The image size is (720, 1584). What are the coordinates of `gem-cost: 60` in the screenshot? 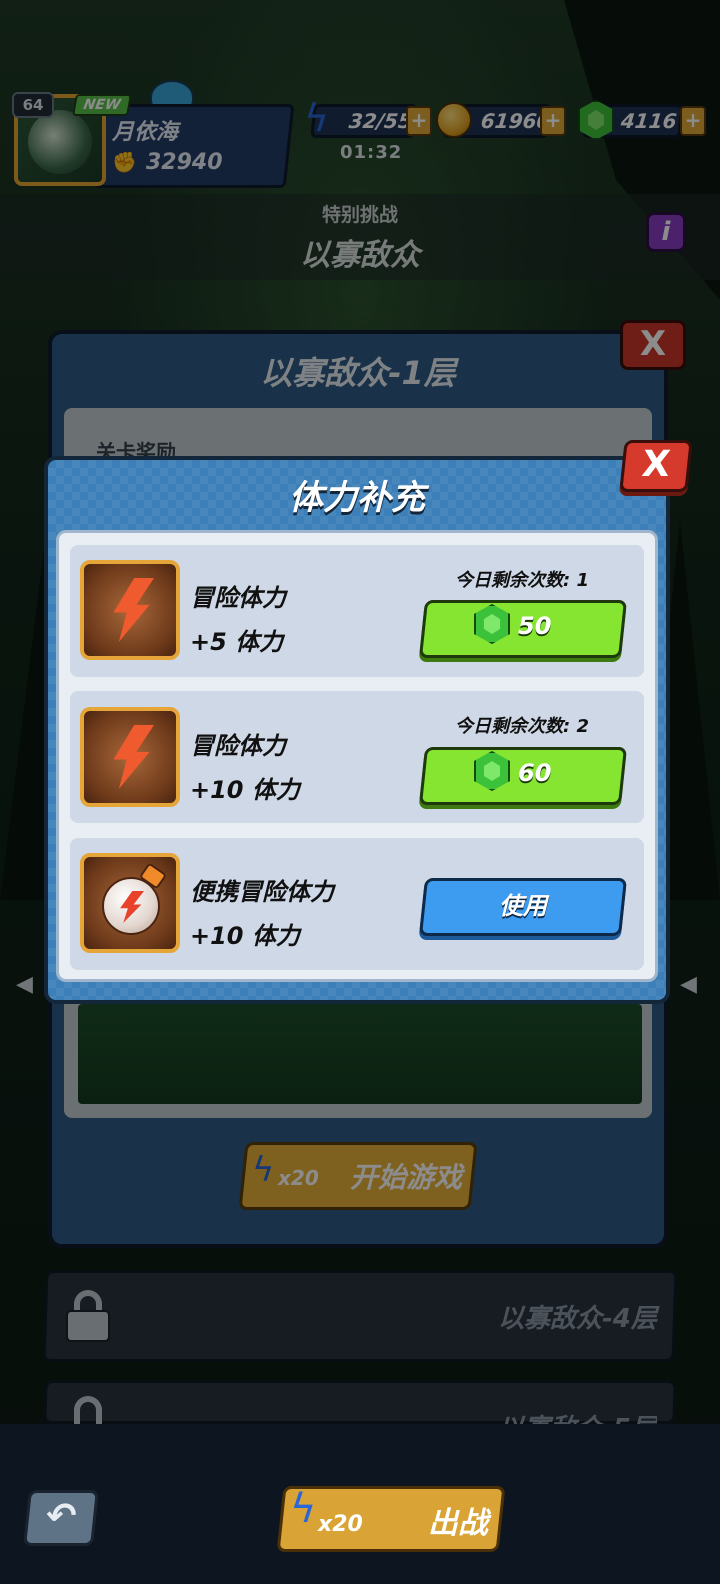 It's located at (535, 773).